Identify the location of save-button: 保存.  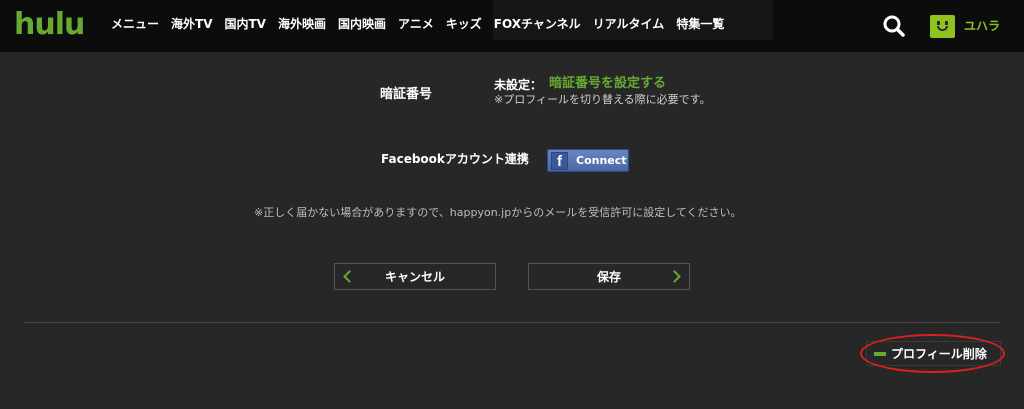
(609, 276).